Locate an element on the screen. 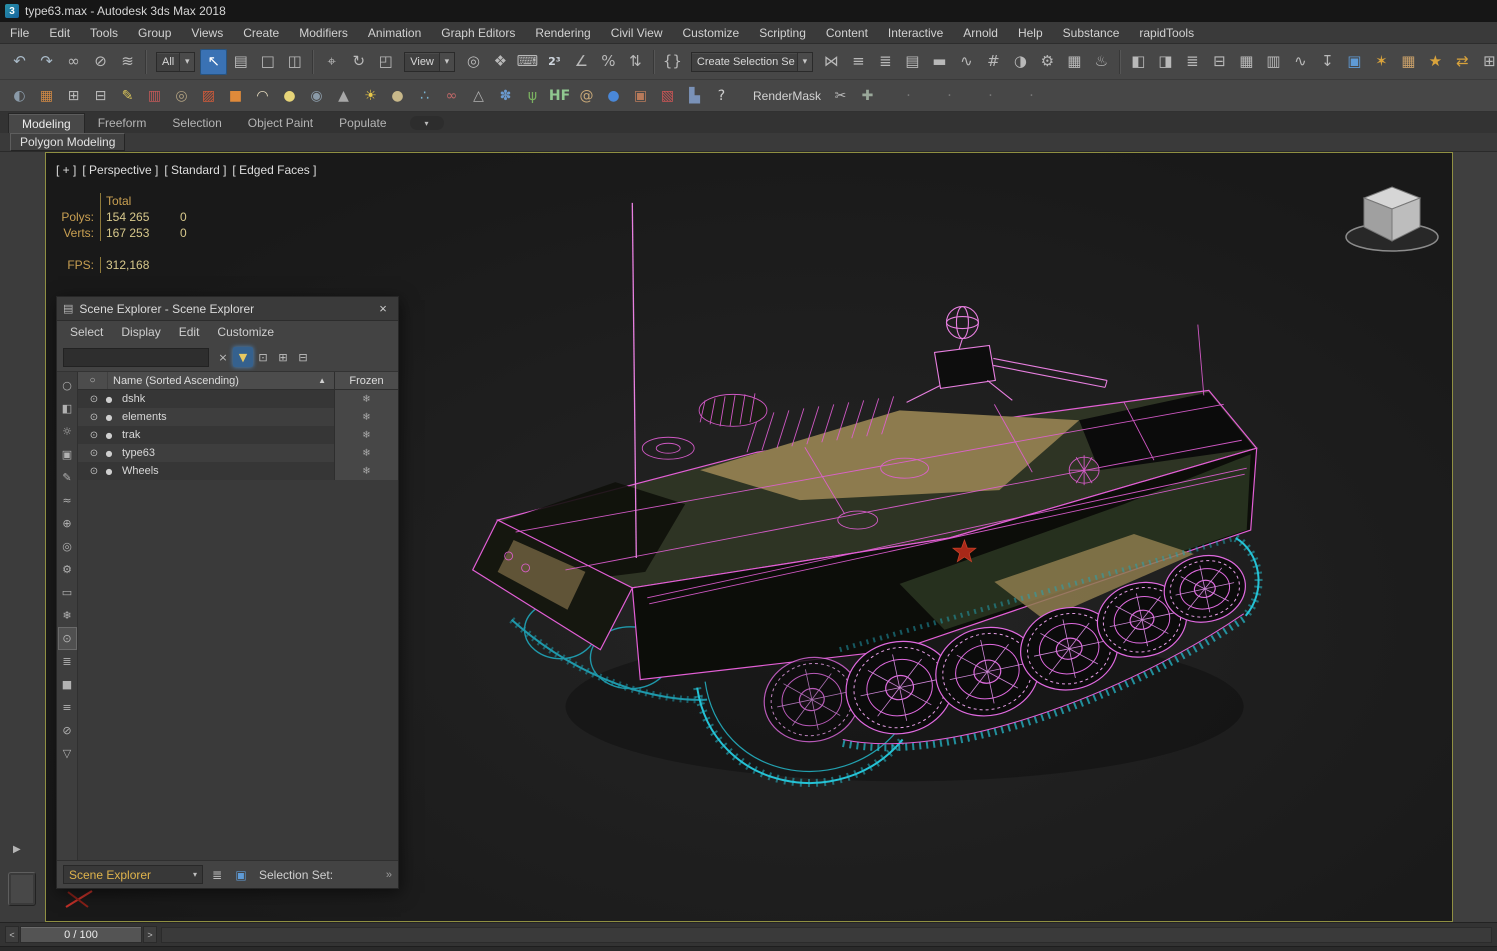 The image size is (1497, 951). window-crossing-icon: ◫ is located at coordinates (294, 62).